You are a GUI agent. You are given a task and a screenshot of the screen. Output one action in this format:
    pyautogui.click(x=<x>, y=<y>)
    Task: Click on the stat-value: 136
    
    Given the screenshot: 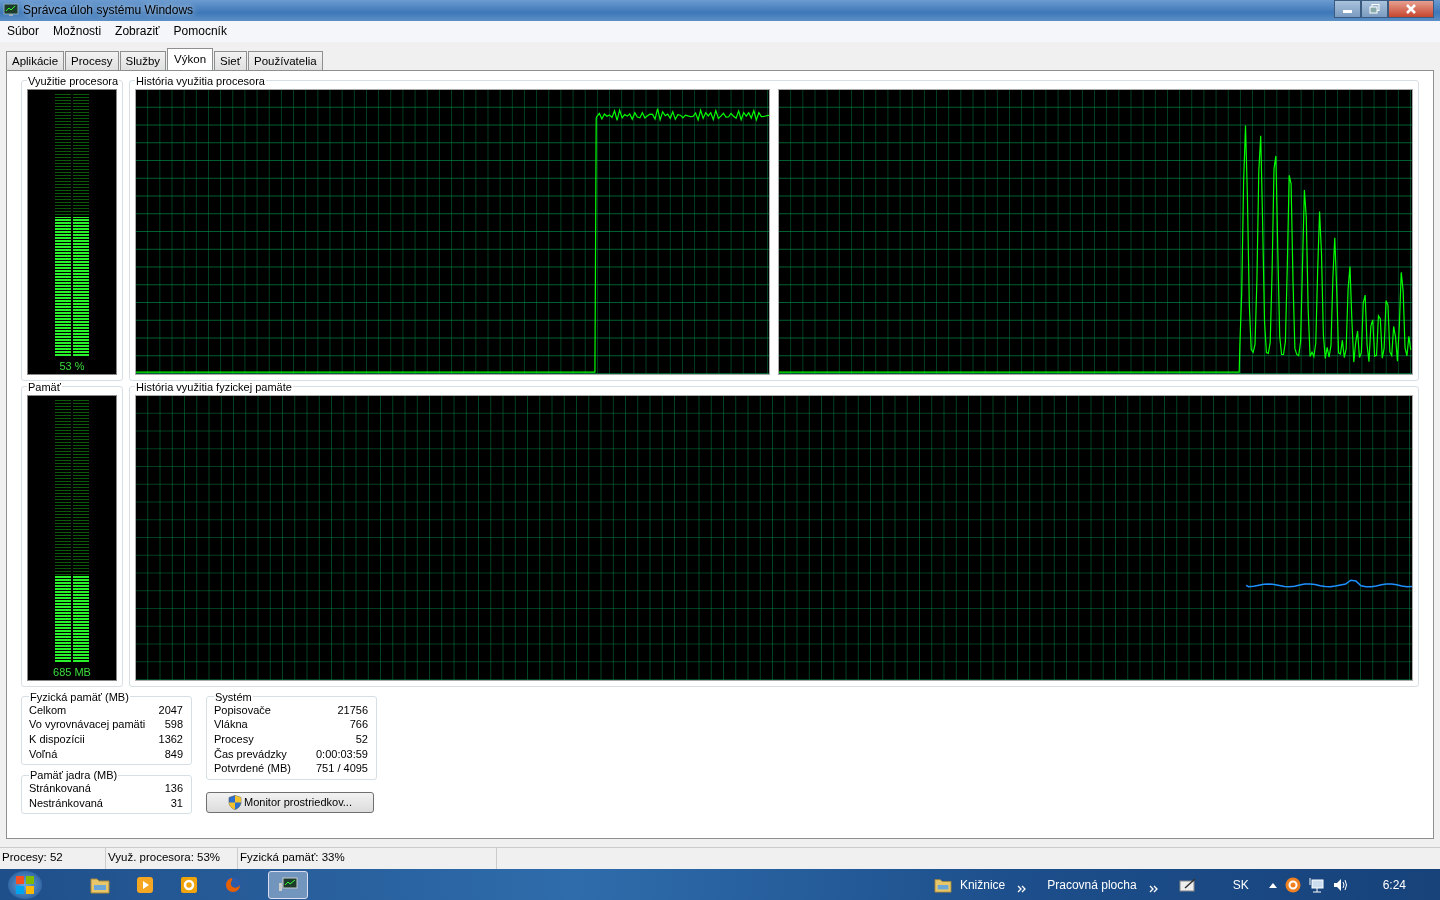 What is the action you would take?
    pyautogui.click(x=173, y=788)
    